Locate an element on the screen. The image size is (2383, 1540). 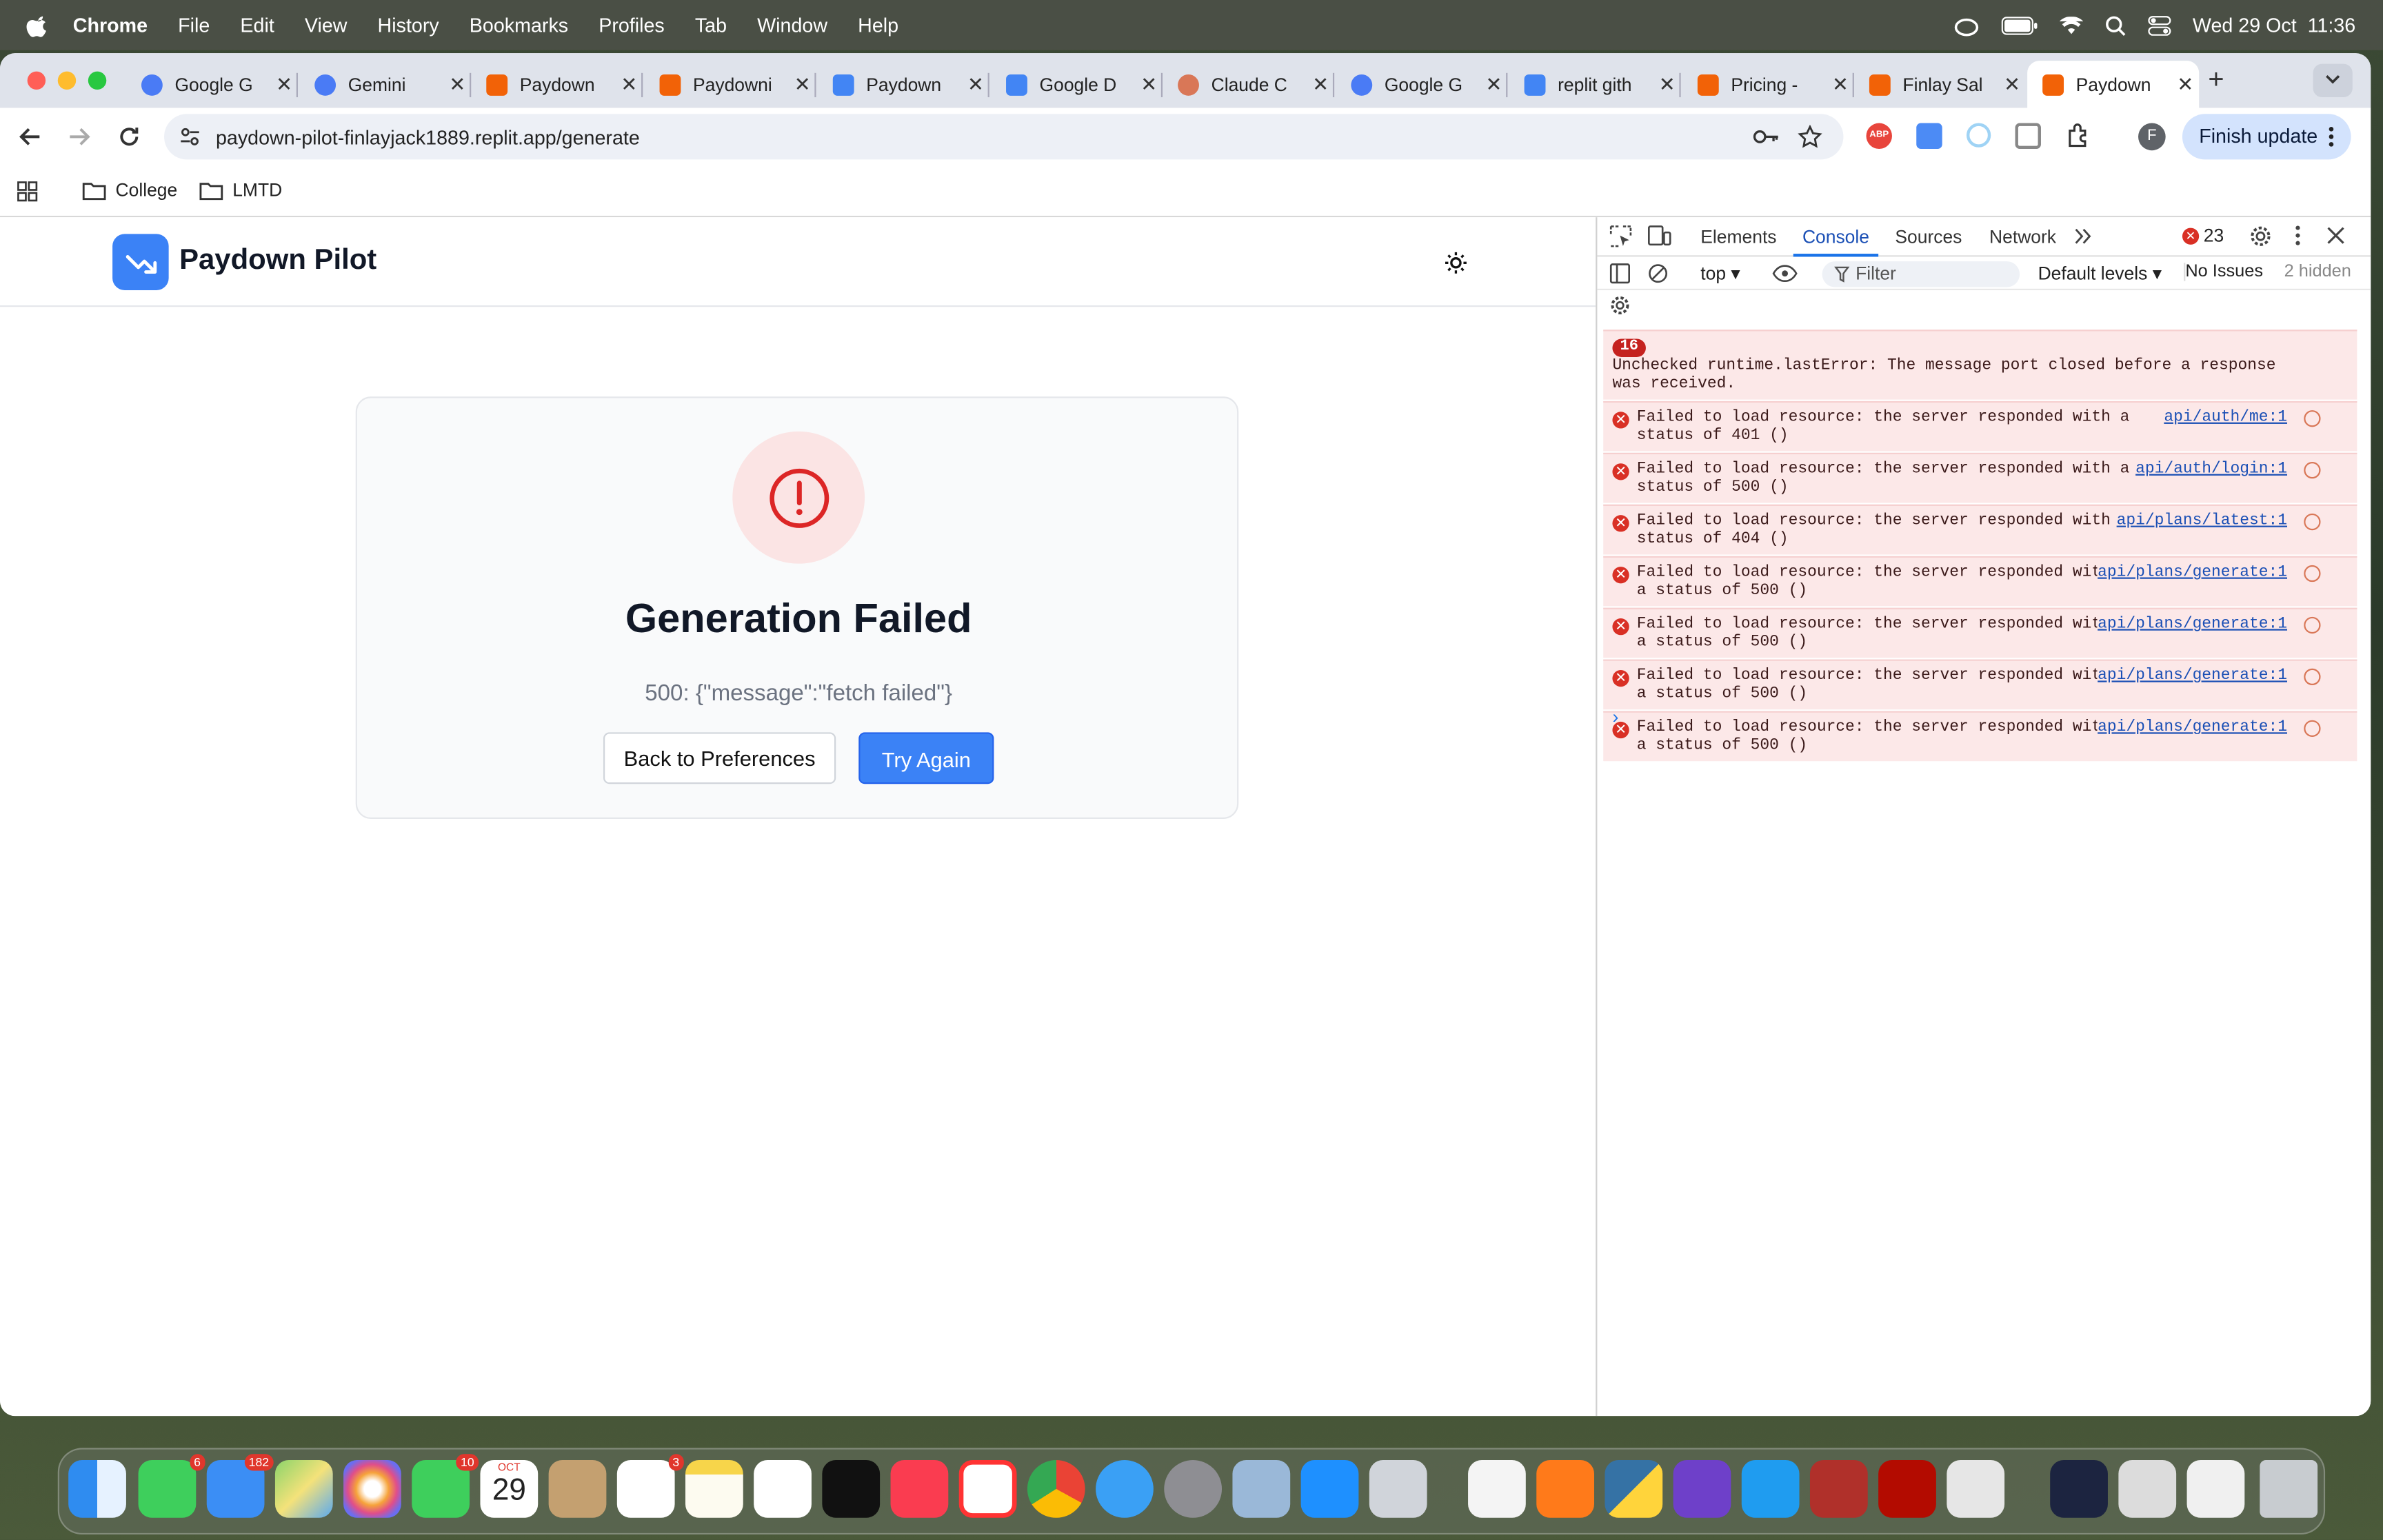
dock-infuse is located at coordinates (1565, 1489).